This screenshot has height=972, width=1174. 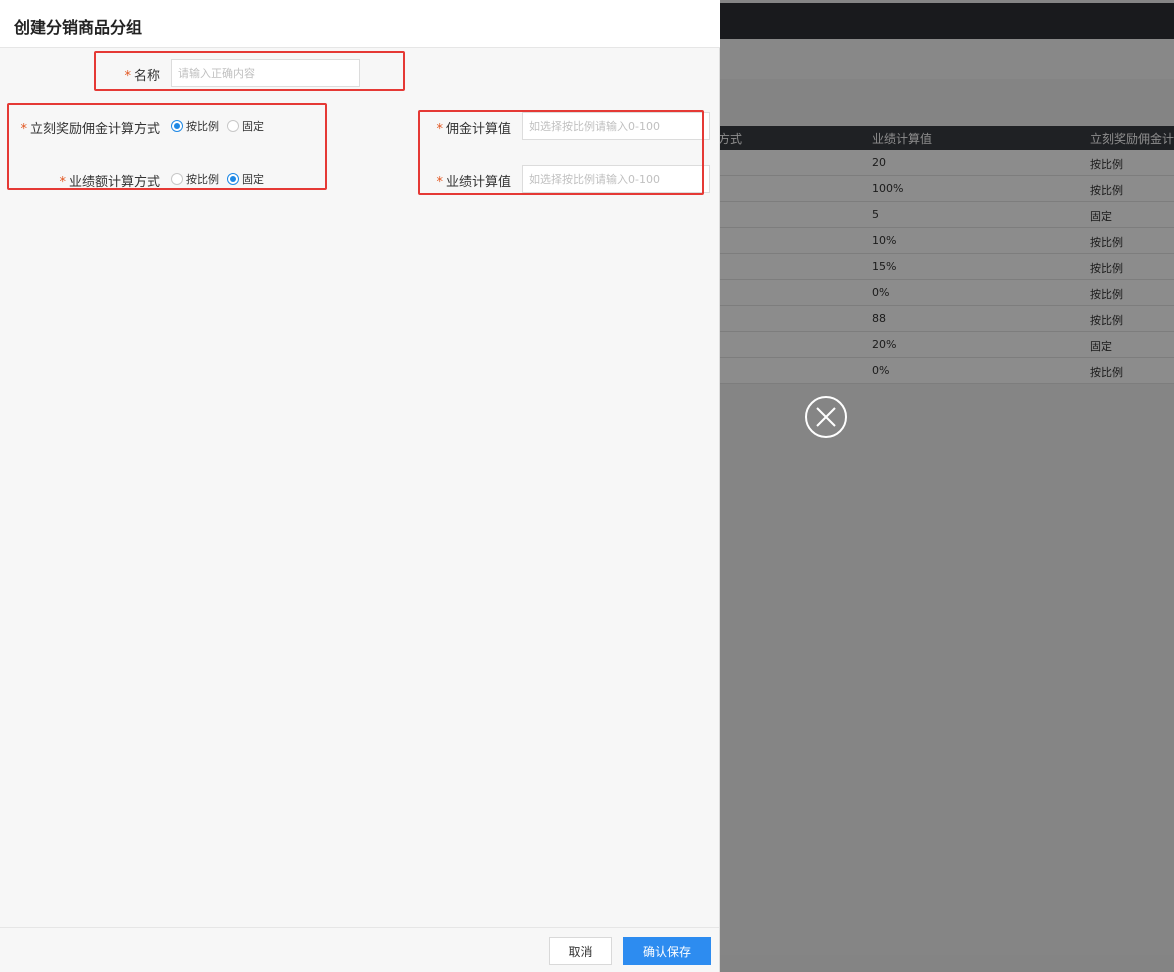 I want to click on drawer-footer: 取消 确认保存, so click(x=359, y=949).